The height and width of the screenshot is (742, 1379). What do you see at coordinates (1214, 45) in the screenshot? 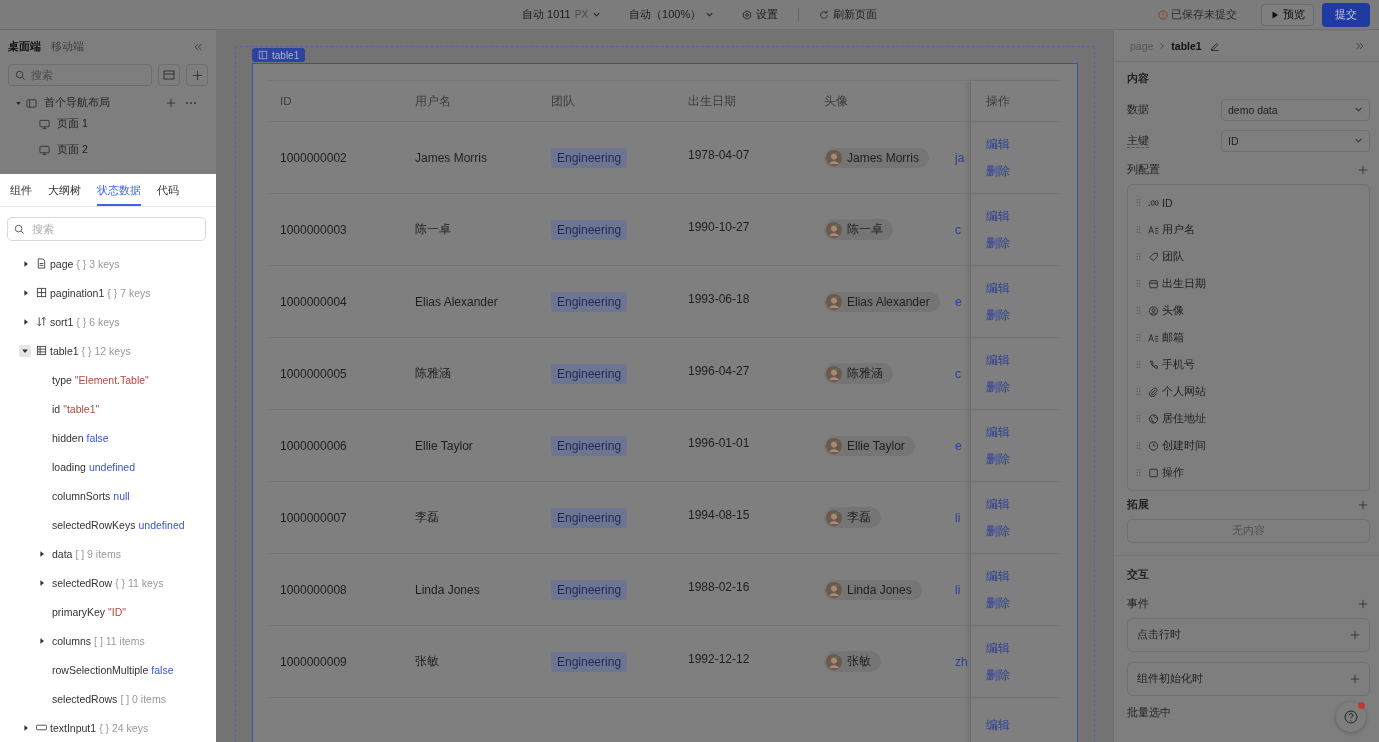
I see `pencil-icon` at bounding box center [1214, 45].